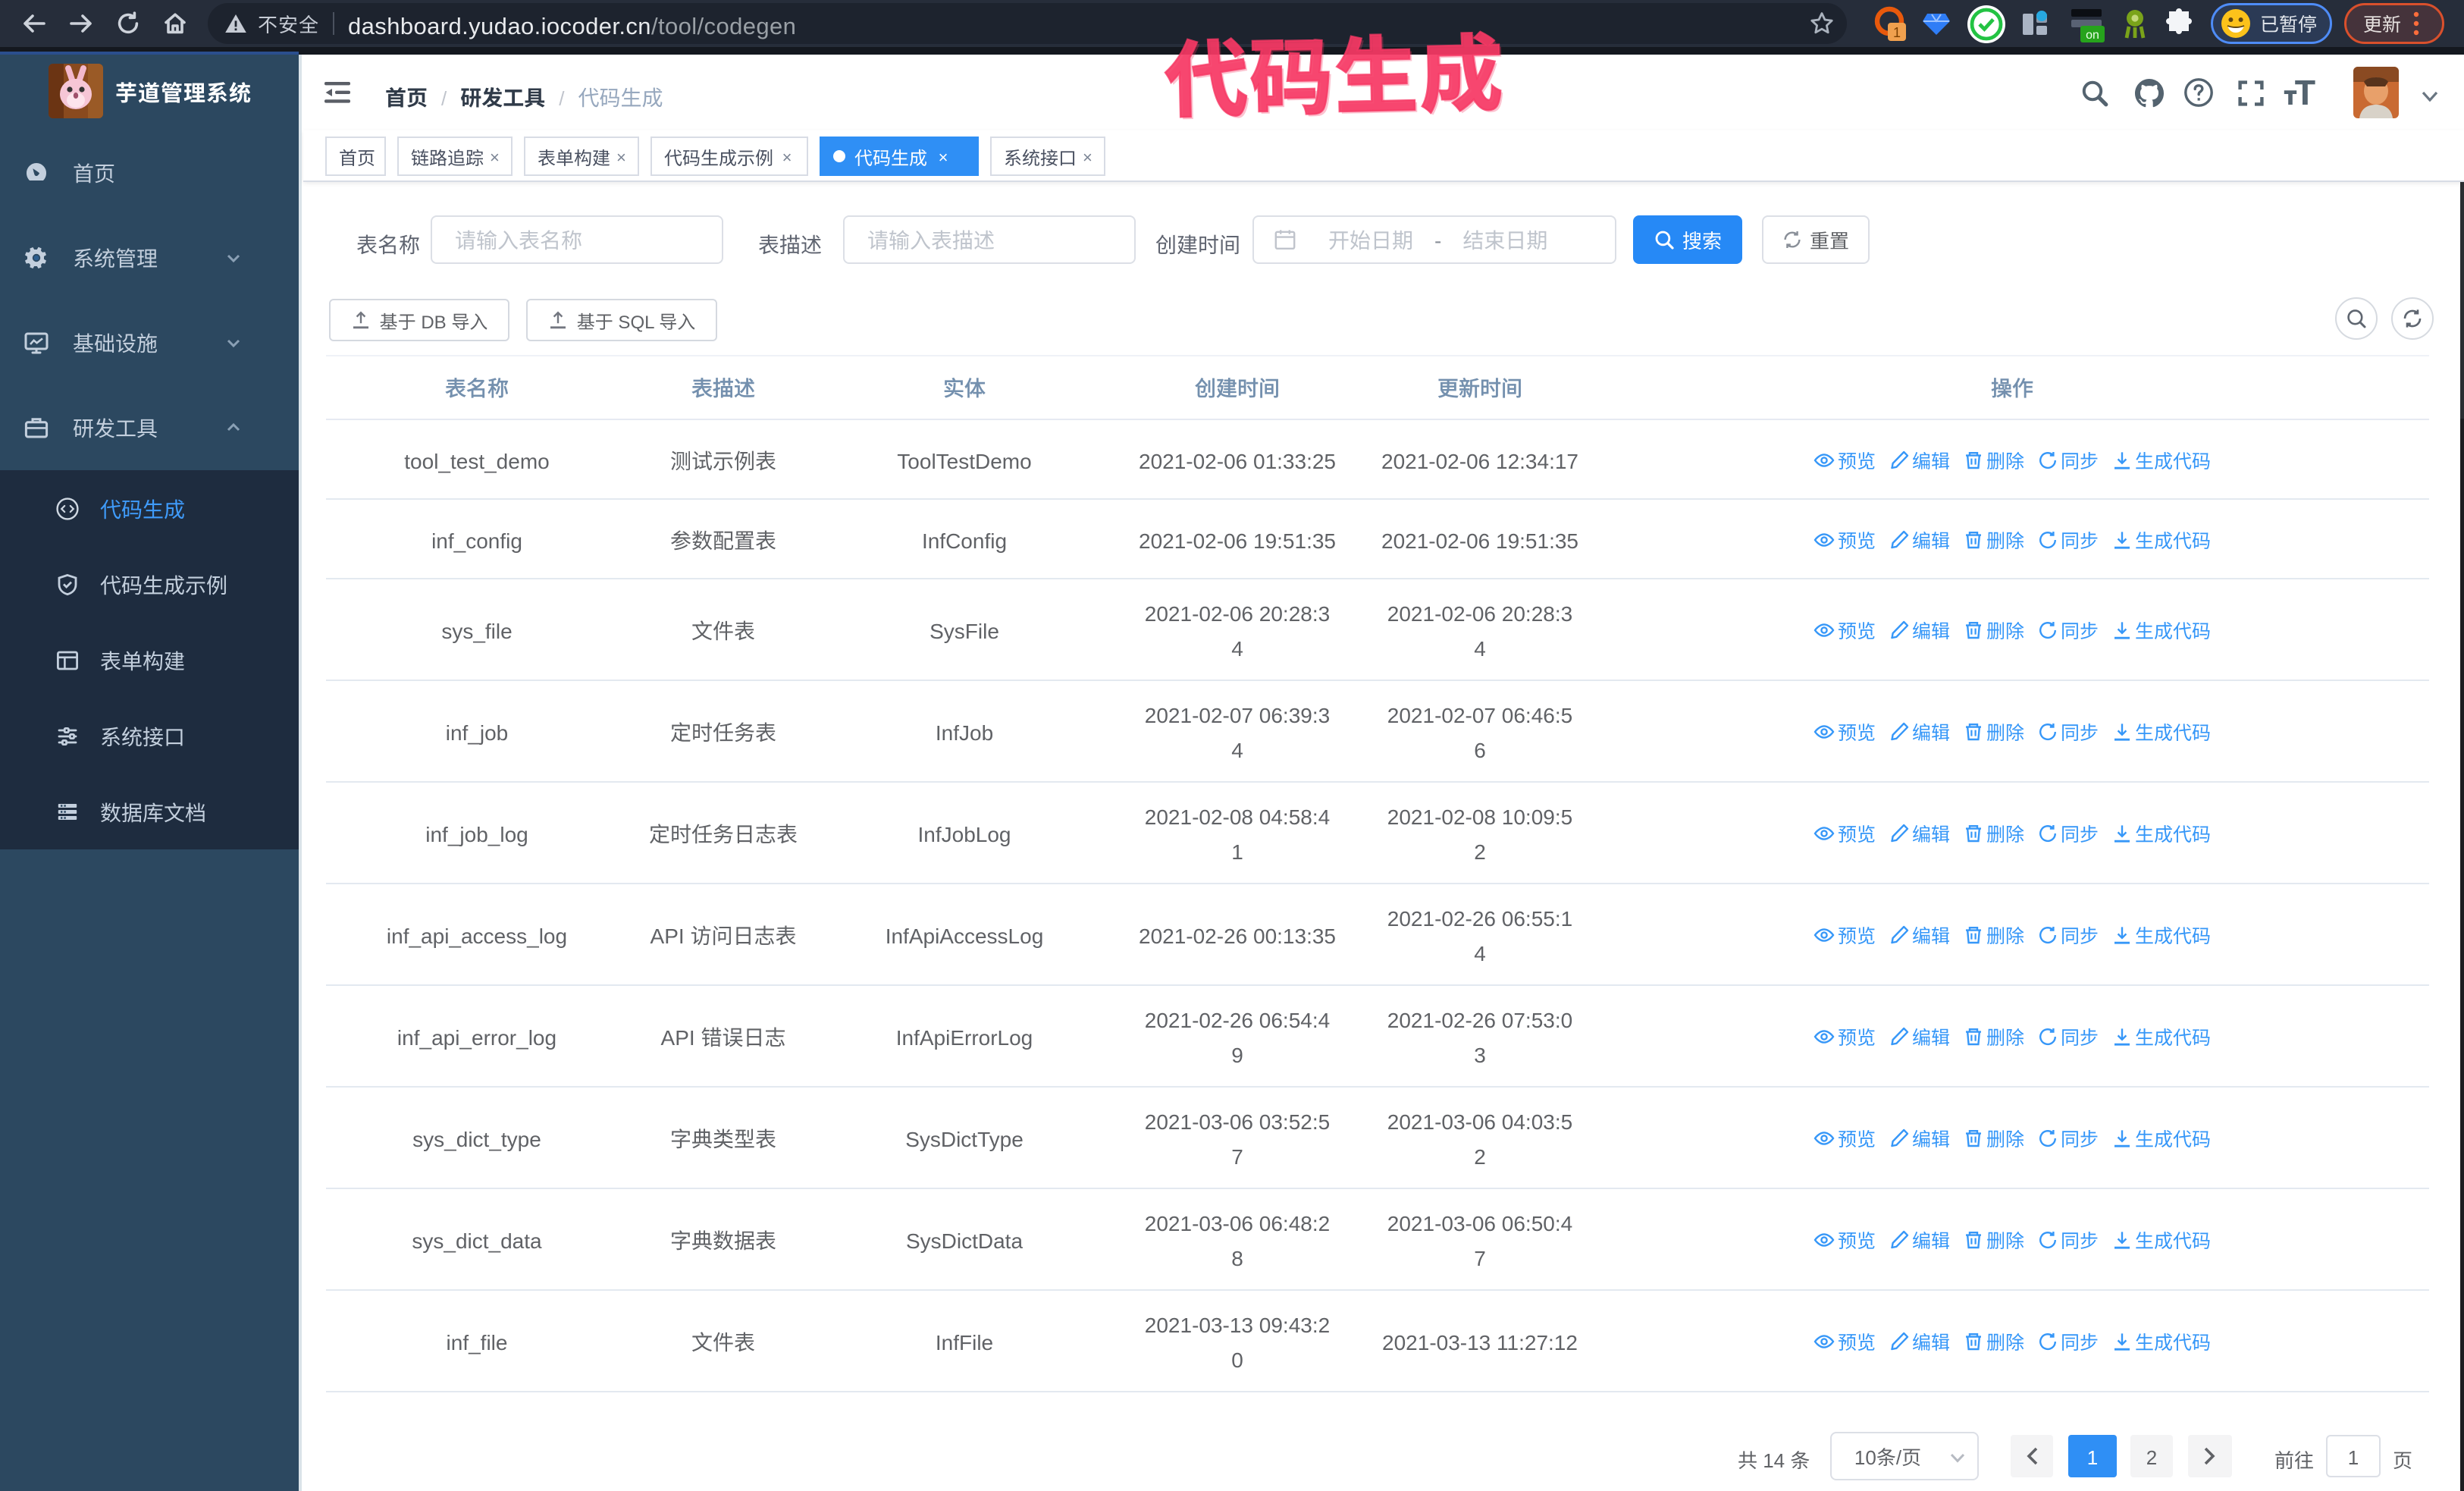 This screenshot has width=2464, height=1491. Describe the element at coordinates (2093, 35) in the screenshot. I see `svg-text: on` at that location.